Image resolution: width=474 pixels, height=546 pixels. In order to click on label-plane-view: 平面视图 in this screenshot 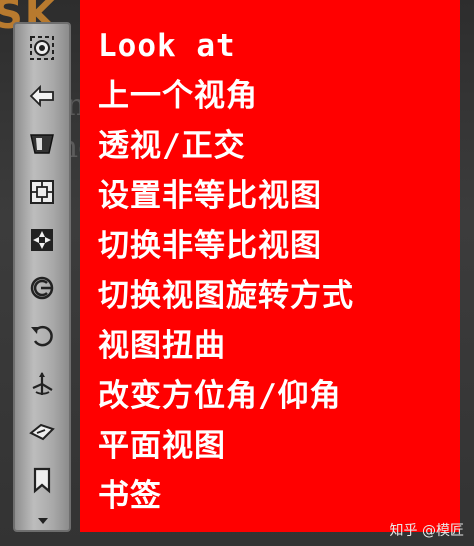, I will do `click(162, 446)`.